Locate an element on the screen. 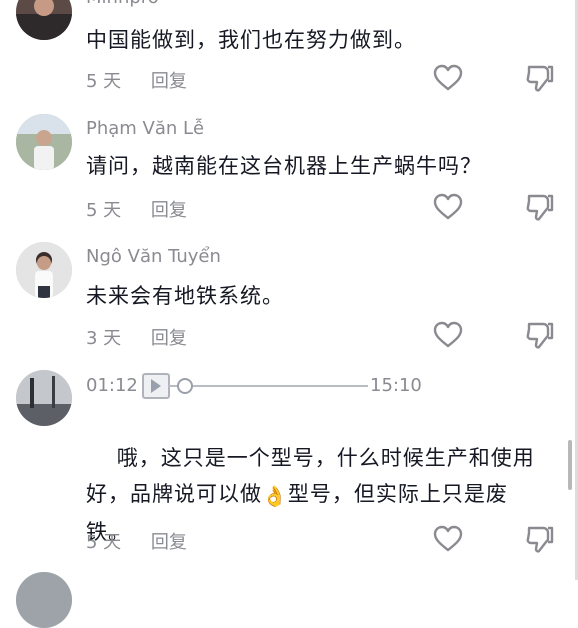  comment-text: 中国能做到，我们也在努力做到。 is located at coordinates (251, 40).